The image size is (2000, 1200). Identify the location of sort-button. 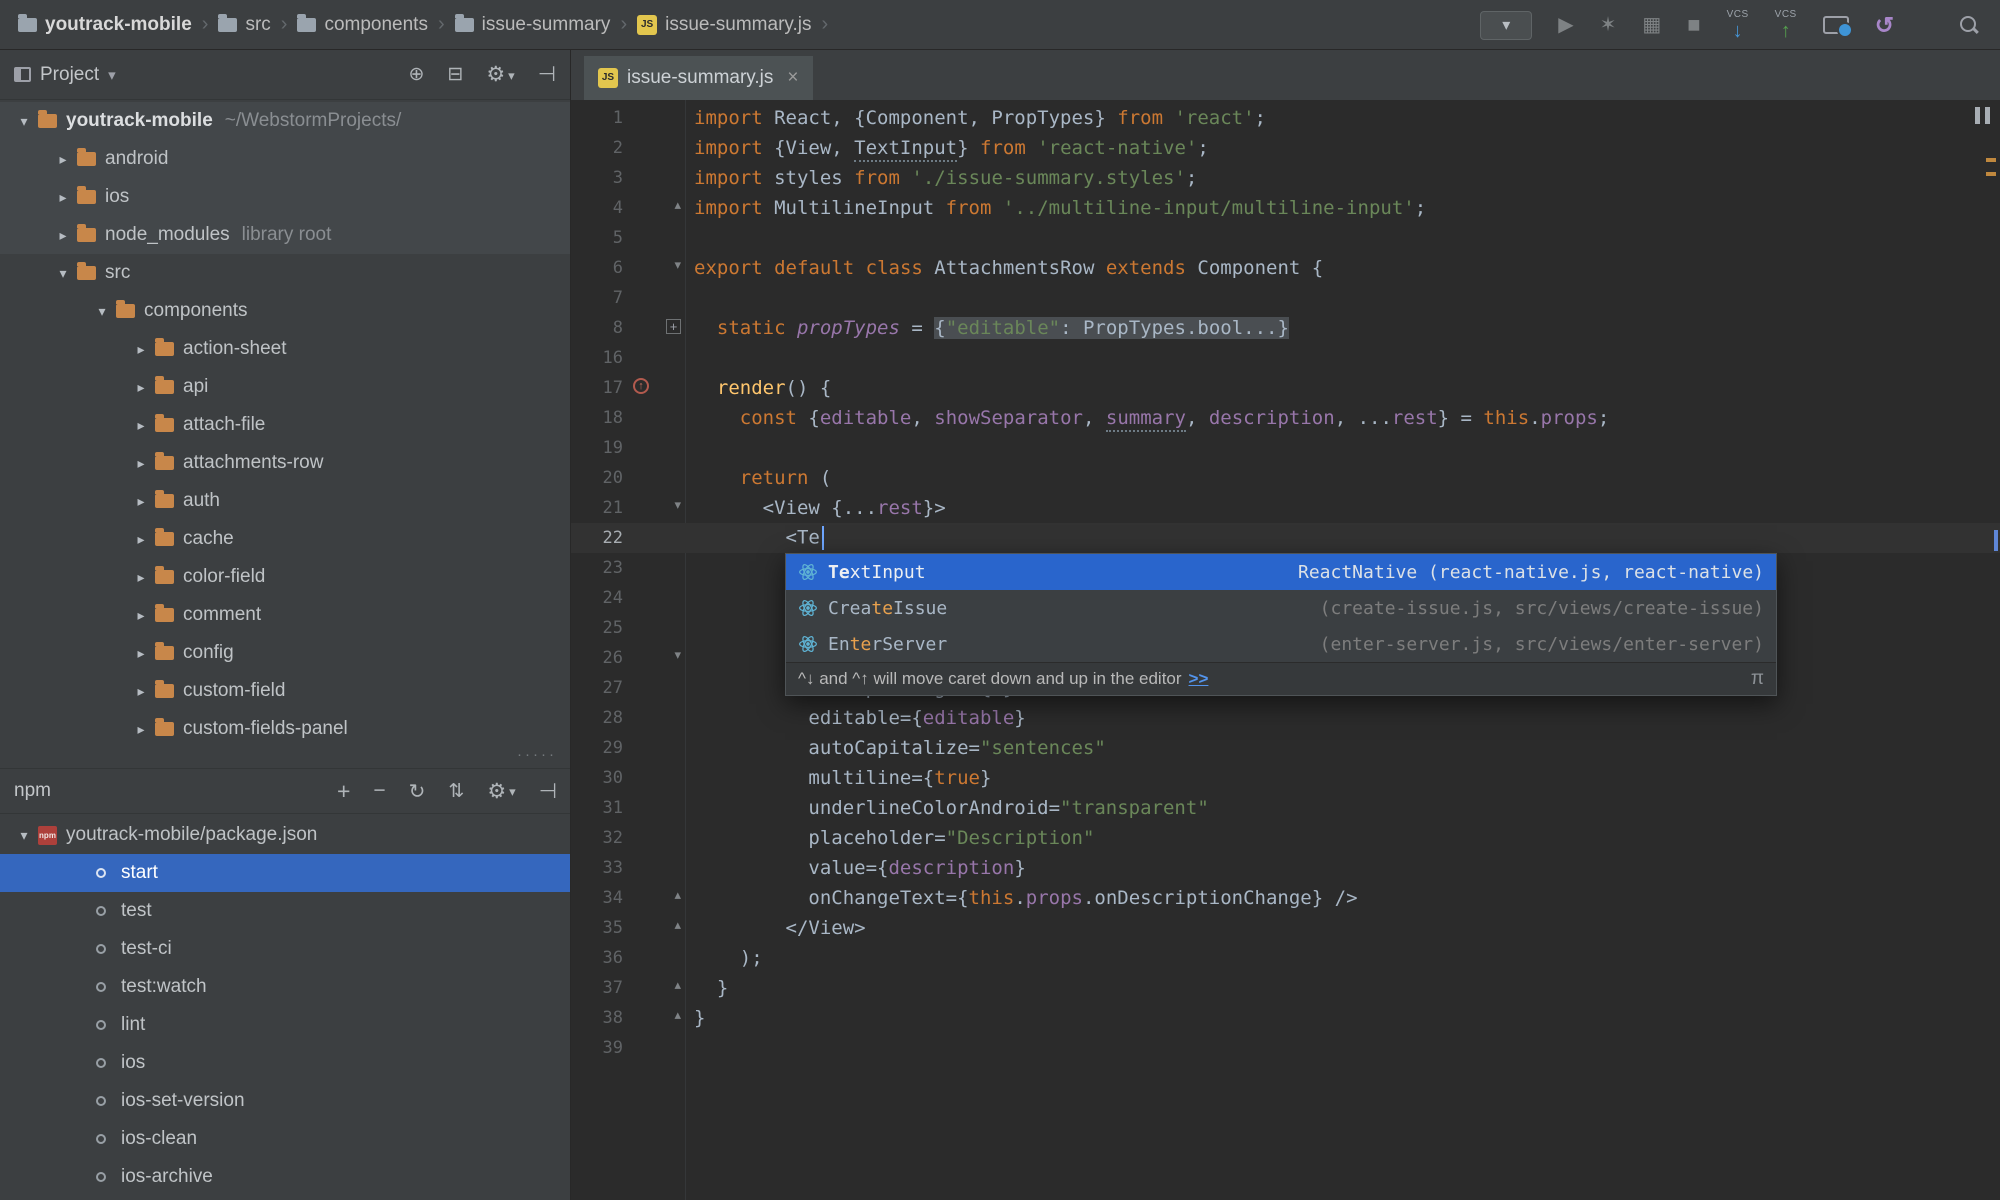
(456, 791).